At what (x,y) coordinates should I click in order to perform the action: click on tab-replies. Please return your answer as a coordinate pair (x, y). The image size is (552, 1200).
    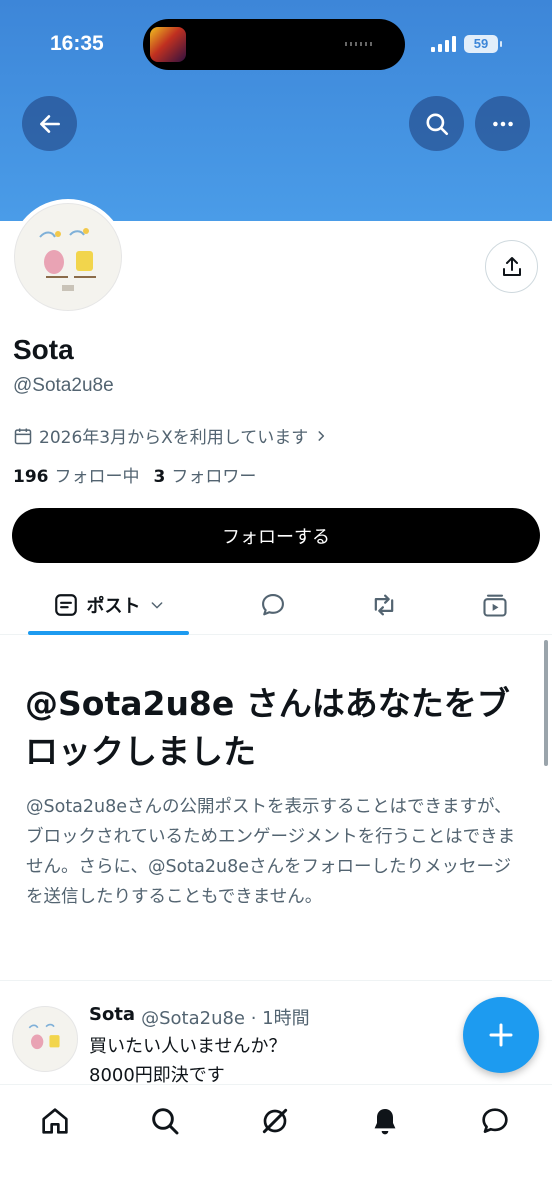
    Looking at the image, I should click on (273, 605).